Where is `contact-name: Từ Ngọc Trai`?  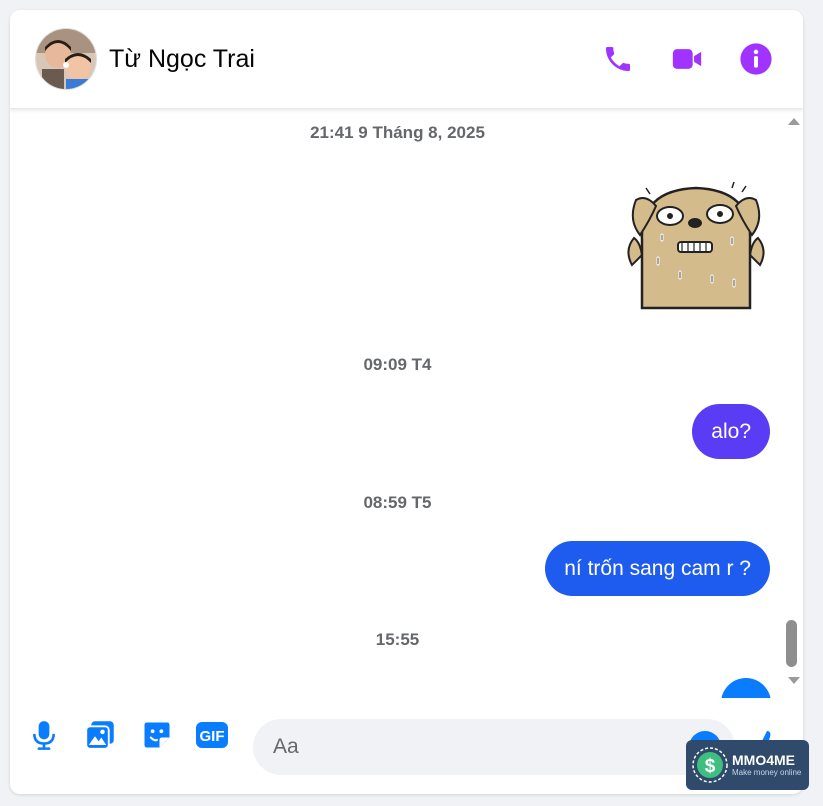 contact-name: Từ Ngọc Trai is located at coordinates (182, 58).